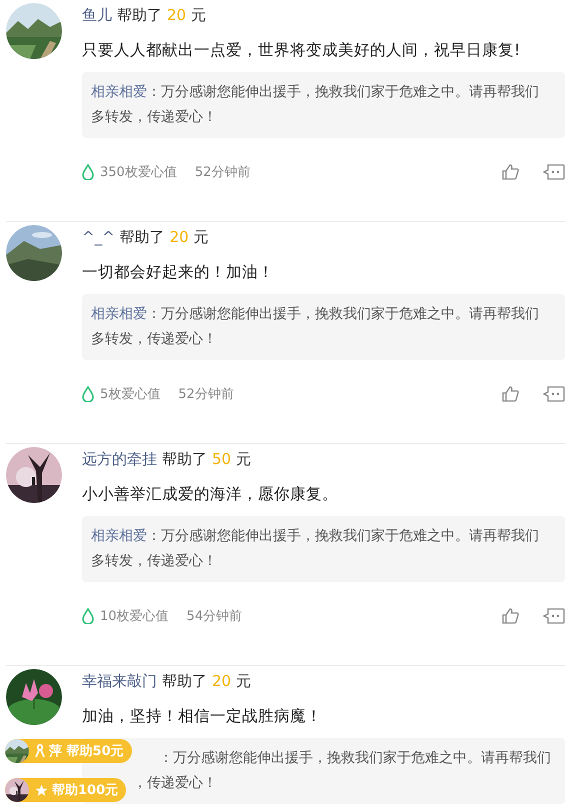 The height and width of the screenshot is (812, 575). I want to click on amount: 50, so click(222, 459).